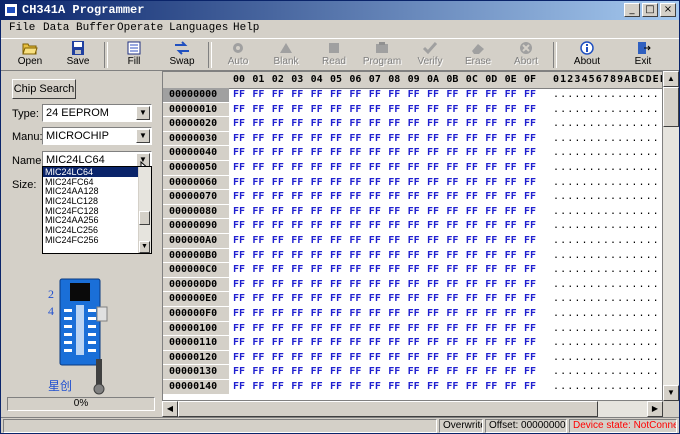 Image resolution: width=680 pixels, height=434 pixels. I want to click on type-select: 24 EEPROM ▼, so click(97, 113).